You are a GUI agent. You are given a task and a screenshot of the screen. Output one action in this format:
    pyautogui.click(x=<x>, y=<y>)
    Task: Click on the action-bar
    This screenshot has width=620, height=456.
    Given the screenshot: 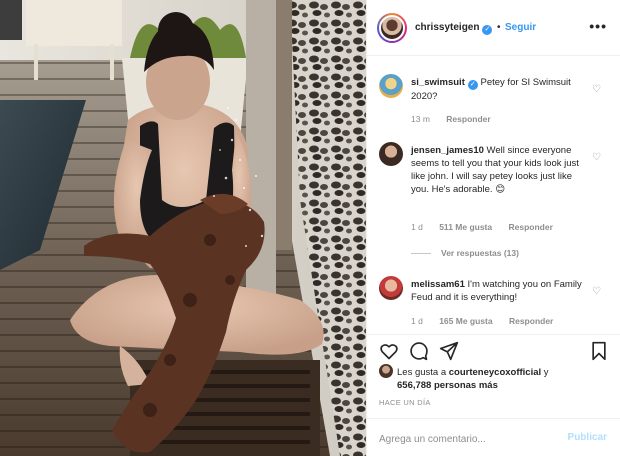 What is the action you would take?
    pyautogui.click(x=493, y=349)
    